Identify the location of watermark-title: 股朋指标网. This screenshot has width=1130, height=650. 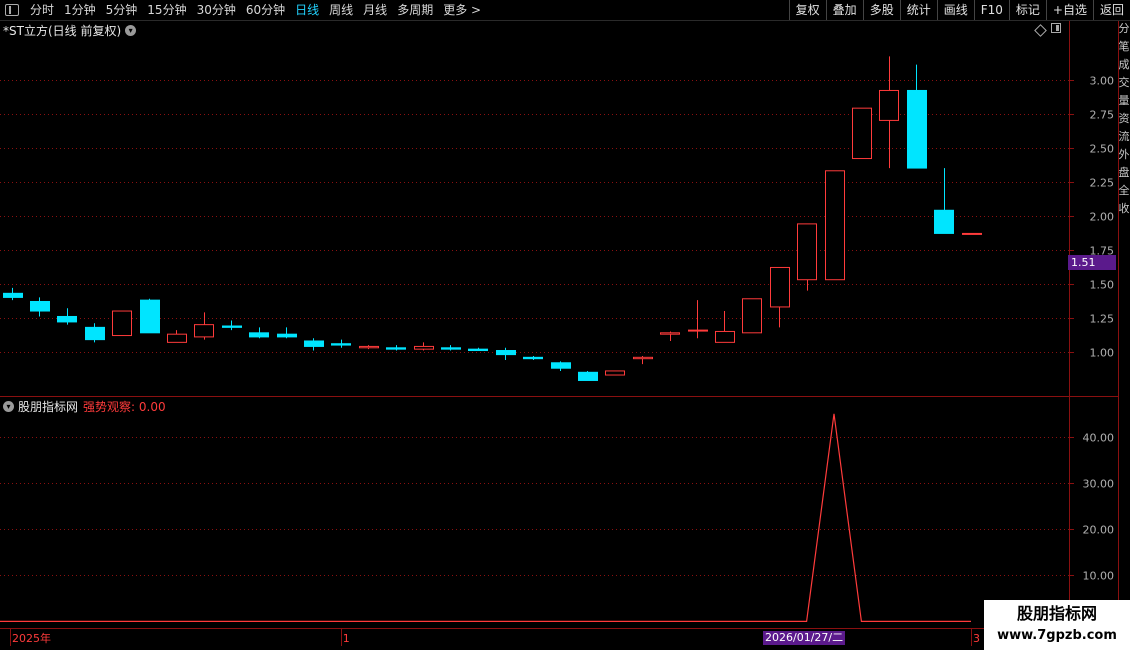
(1056, 613).